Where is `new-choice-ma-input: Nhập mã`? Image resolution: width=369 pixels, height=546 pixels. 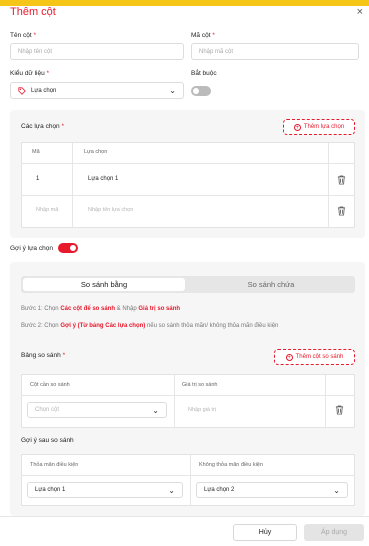 new-choice-ma-input: Nhập mã is located at coordinates (47, 210).